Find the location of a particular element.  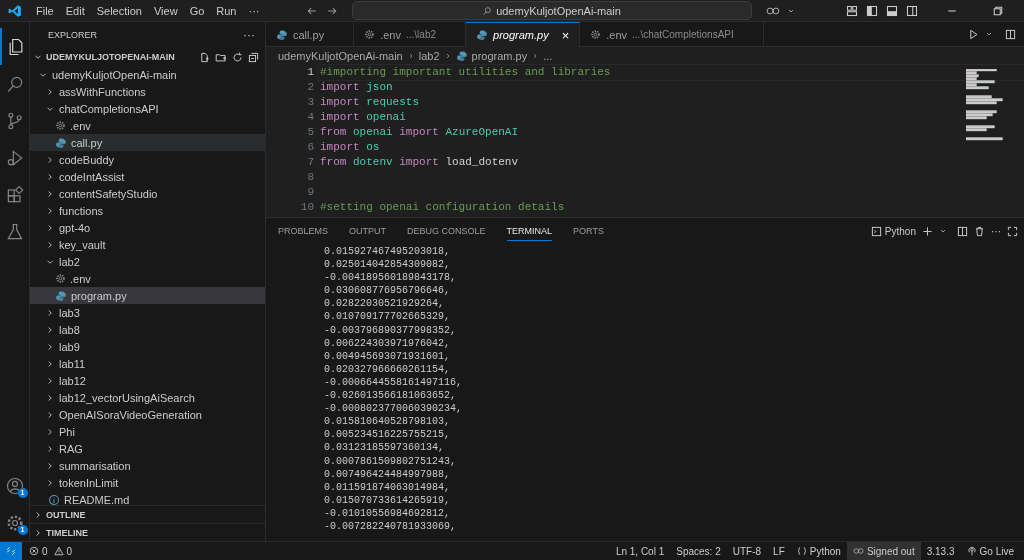

breadcrumb: program.py is located at coordinates (499, 56).